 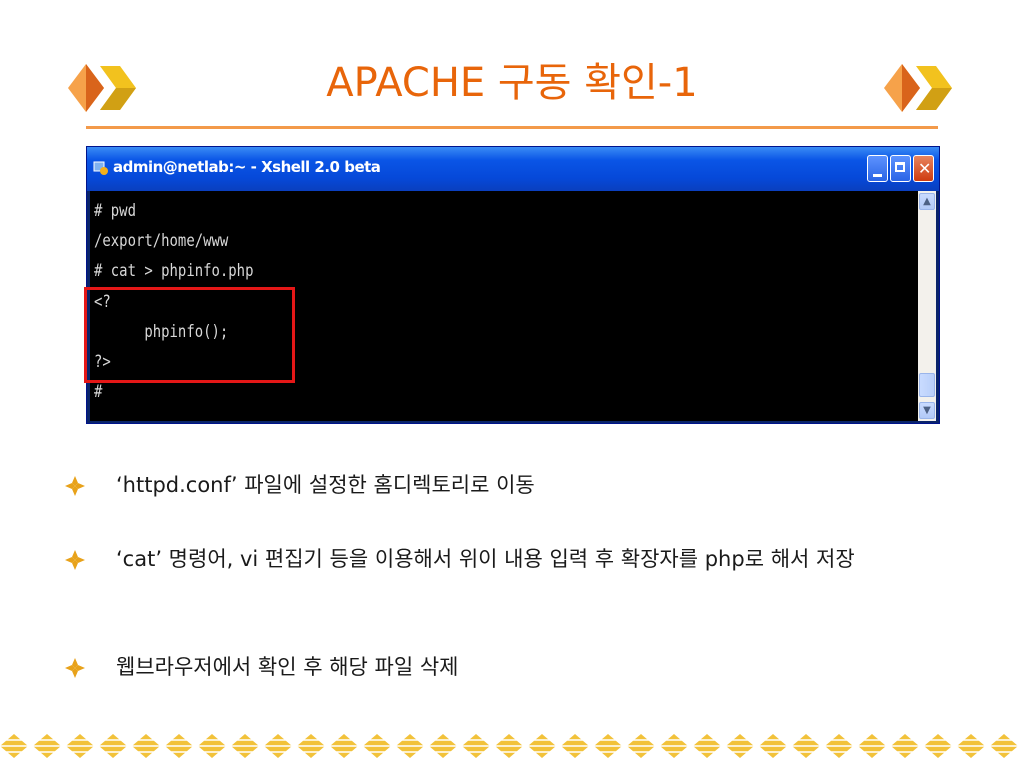 I want to click on window-titlebar: admin@netlab:~ - Xshell 2.0 beta ✕, so click(x=513, y=169).